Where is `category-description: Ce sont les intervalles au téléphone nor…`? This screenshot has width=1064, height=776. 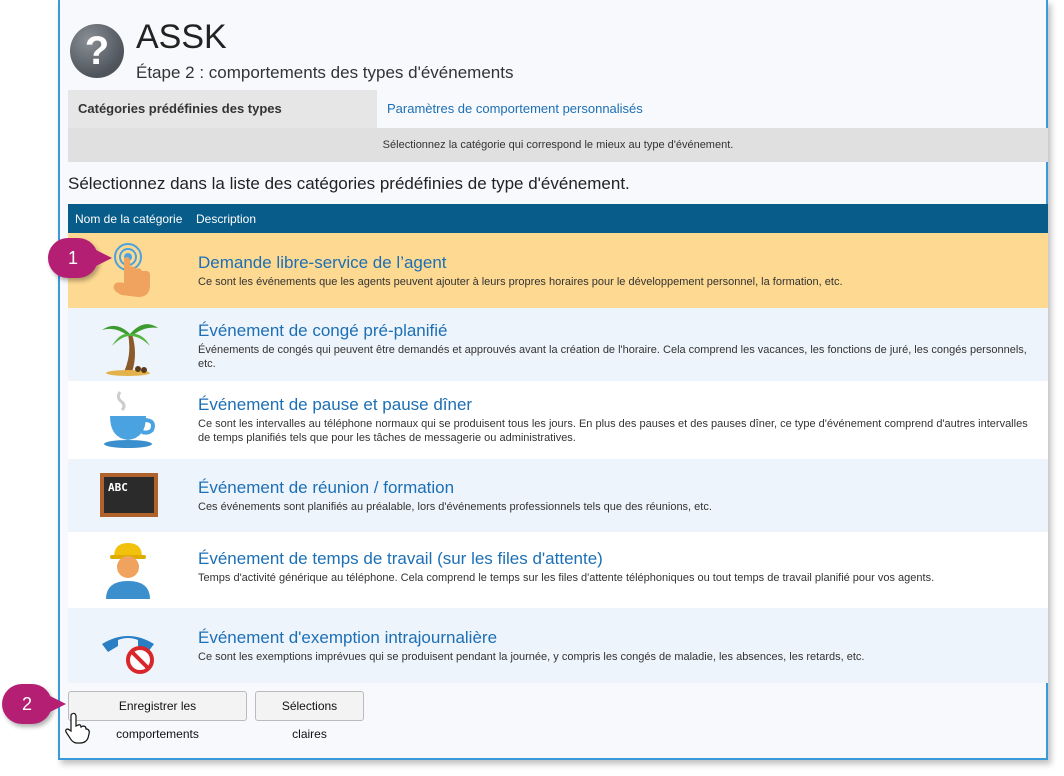
category-description: Ce sont les intervalles au téléphone nor… is located at coordinates (613, 431).